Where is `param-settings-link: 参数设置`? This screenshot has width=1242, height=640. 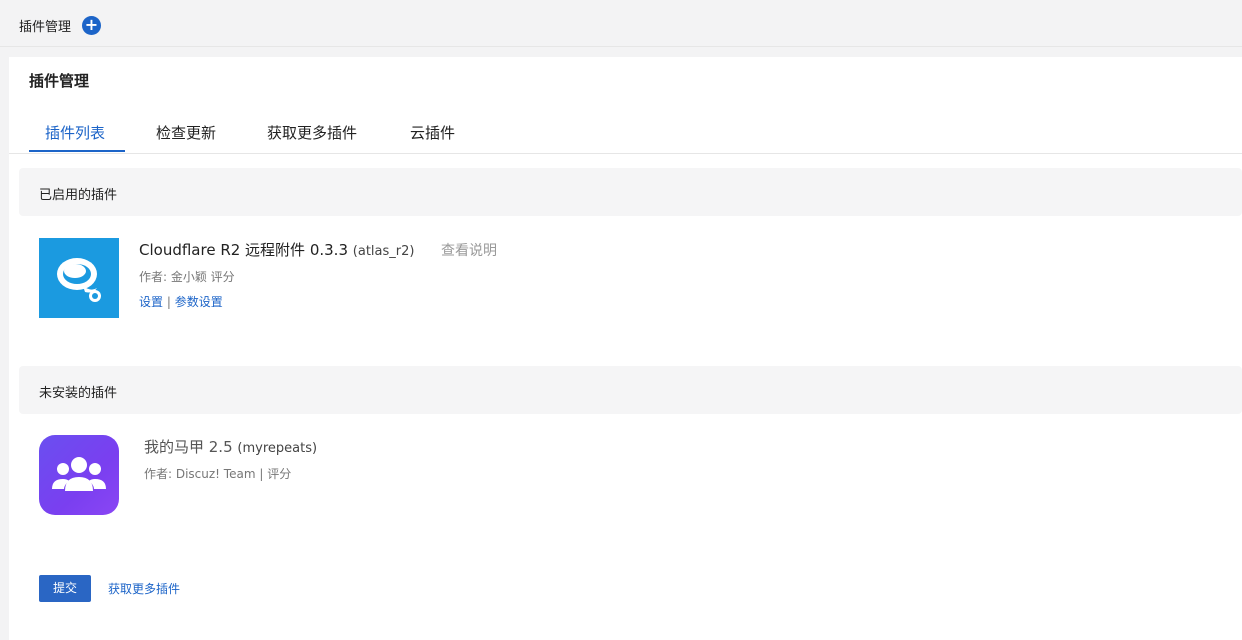 param-settings-link: 参数设置 is located at coordinates (199, 302).